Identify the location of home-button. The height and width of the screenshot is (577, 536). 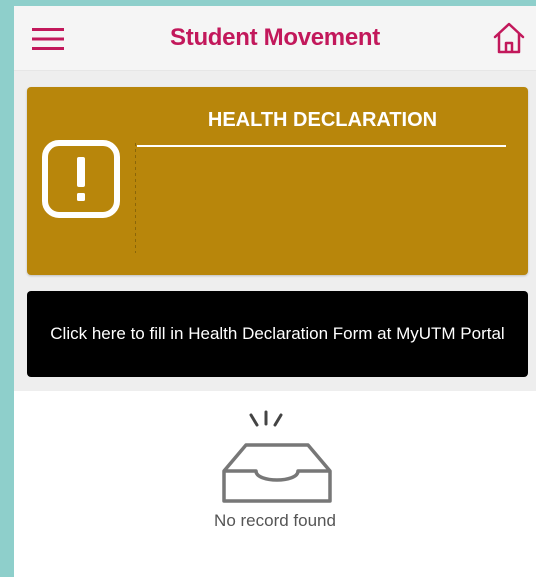
(509, 38).